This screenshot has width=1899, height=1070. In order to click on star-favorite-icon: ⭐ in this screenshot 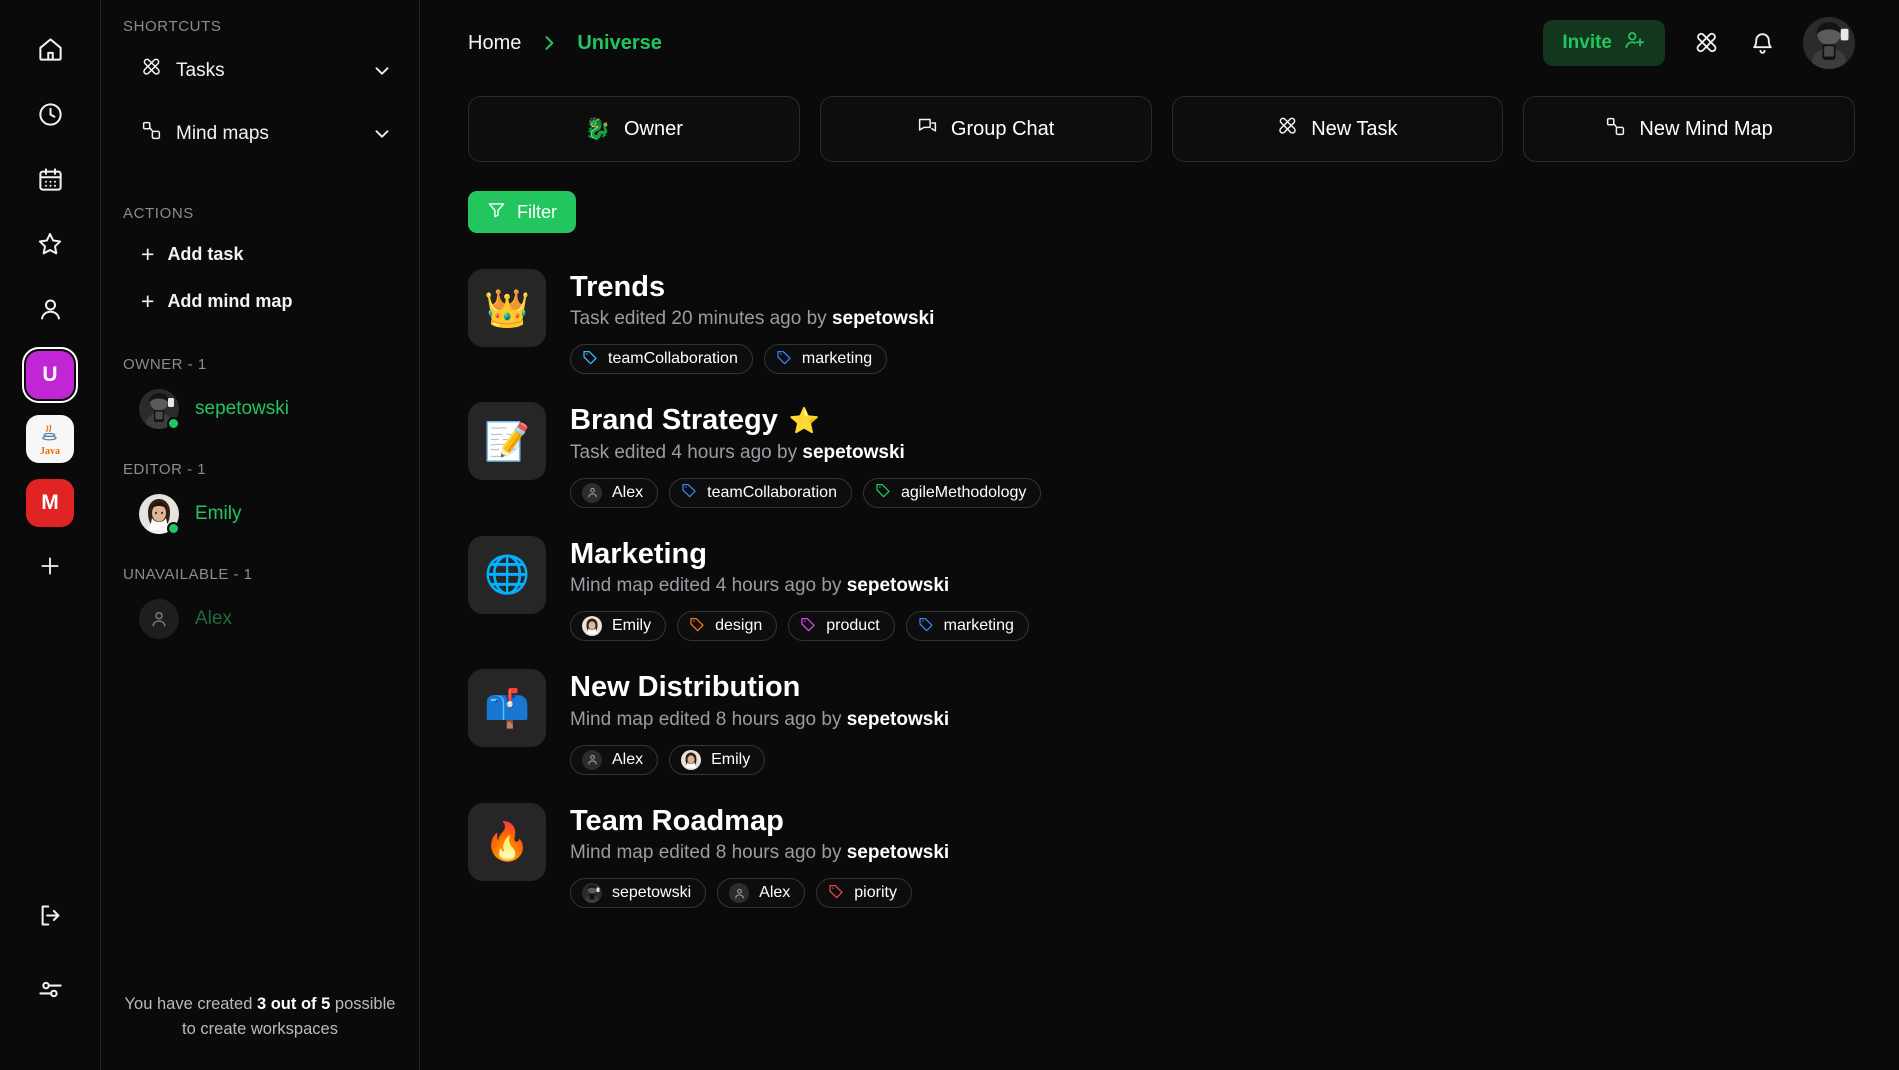, I will do `click(804, 421)`.